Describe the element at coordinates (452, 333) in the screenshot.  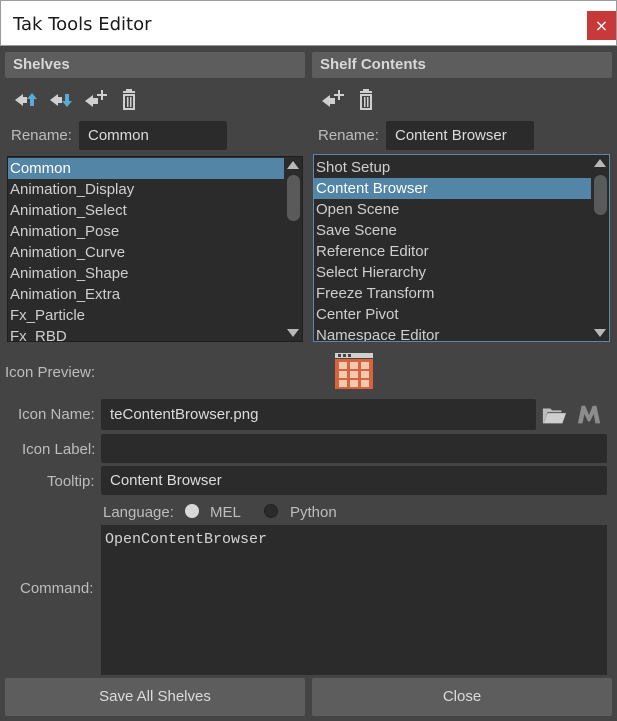
I see `list-item: Namespace Editor` at that location.